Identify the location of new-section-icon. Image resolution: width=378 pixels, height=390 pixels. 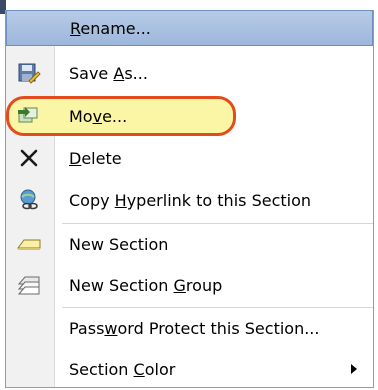
(29, 244).